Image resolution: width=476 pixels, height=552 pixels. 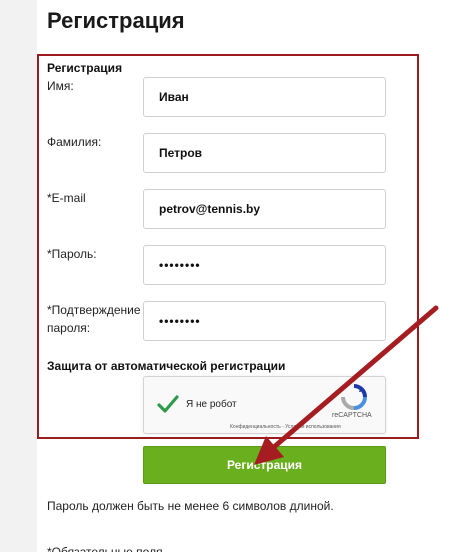 What do you see at coordinates (264, 97) in the screenshot?
I see `first-name-input: Иван` at bounding box center [264, 97].